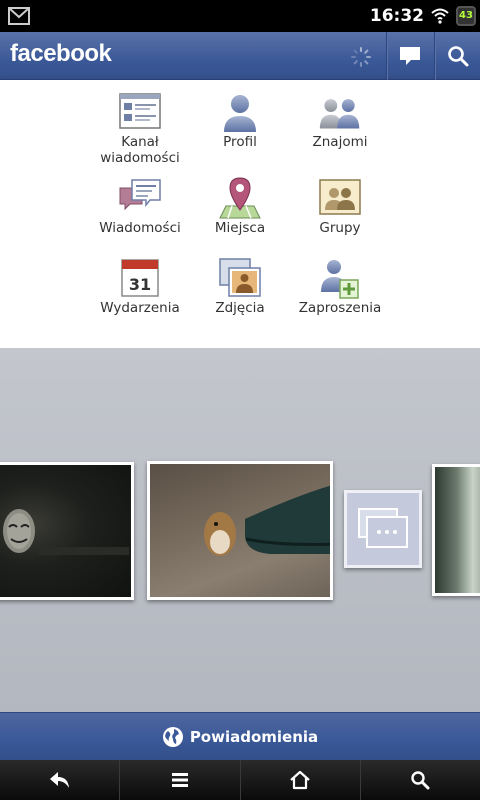 This screenshot has height=800, width=480. I want to click on news-feed-icon, so click(140, 111).